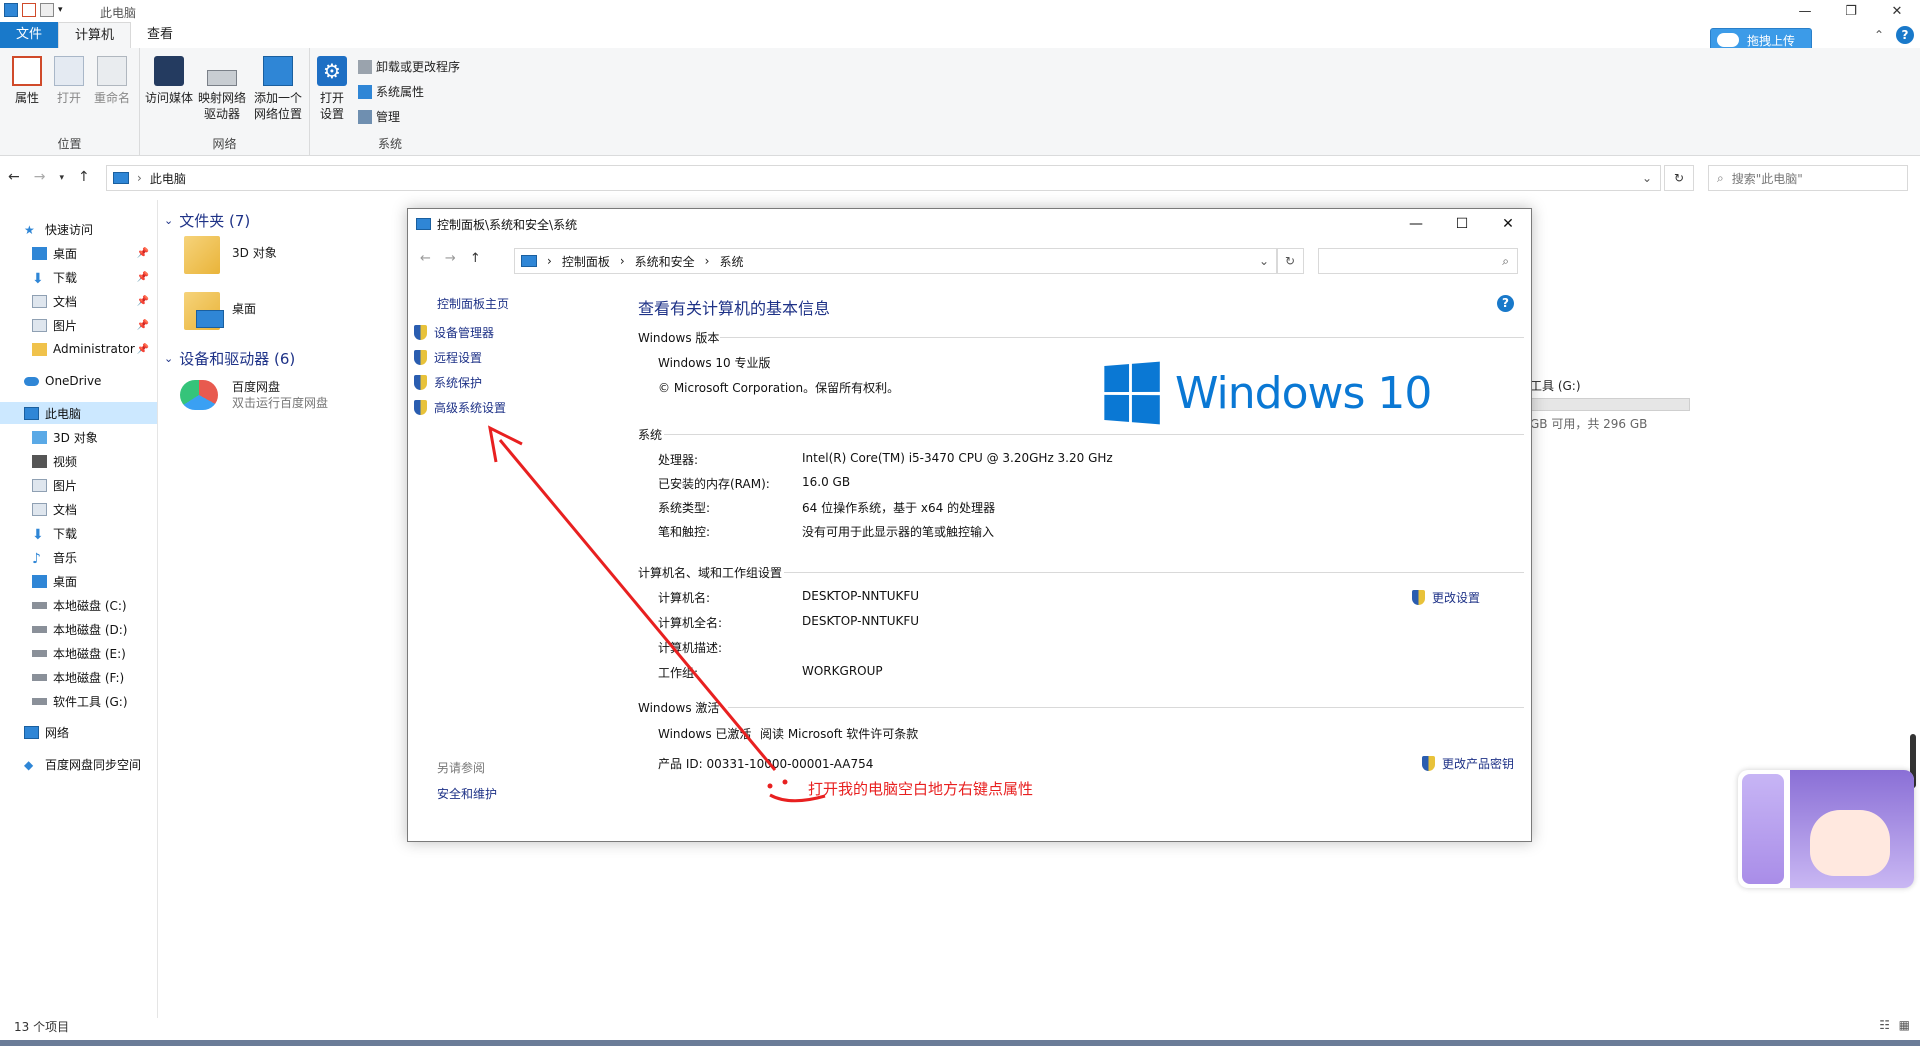  Describe the element at coordinates (78, 629) in the screenshot. I see `nav-drive-d: 本地磁盘 (D:)` at that location.